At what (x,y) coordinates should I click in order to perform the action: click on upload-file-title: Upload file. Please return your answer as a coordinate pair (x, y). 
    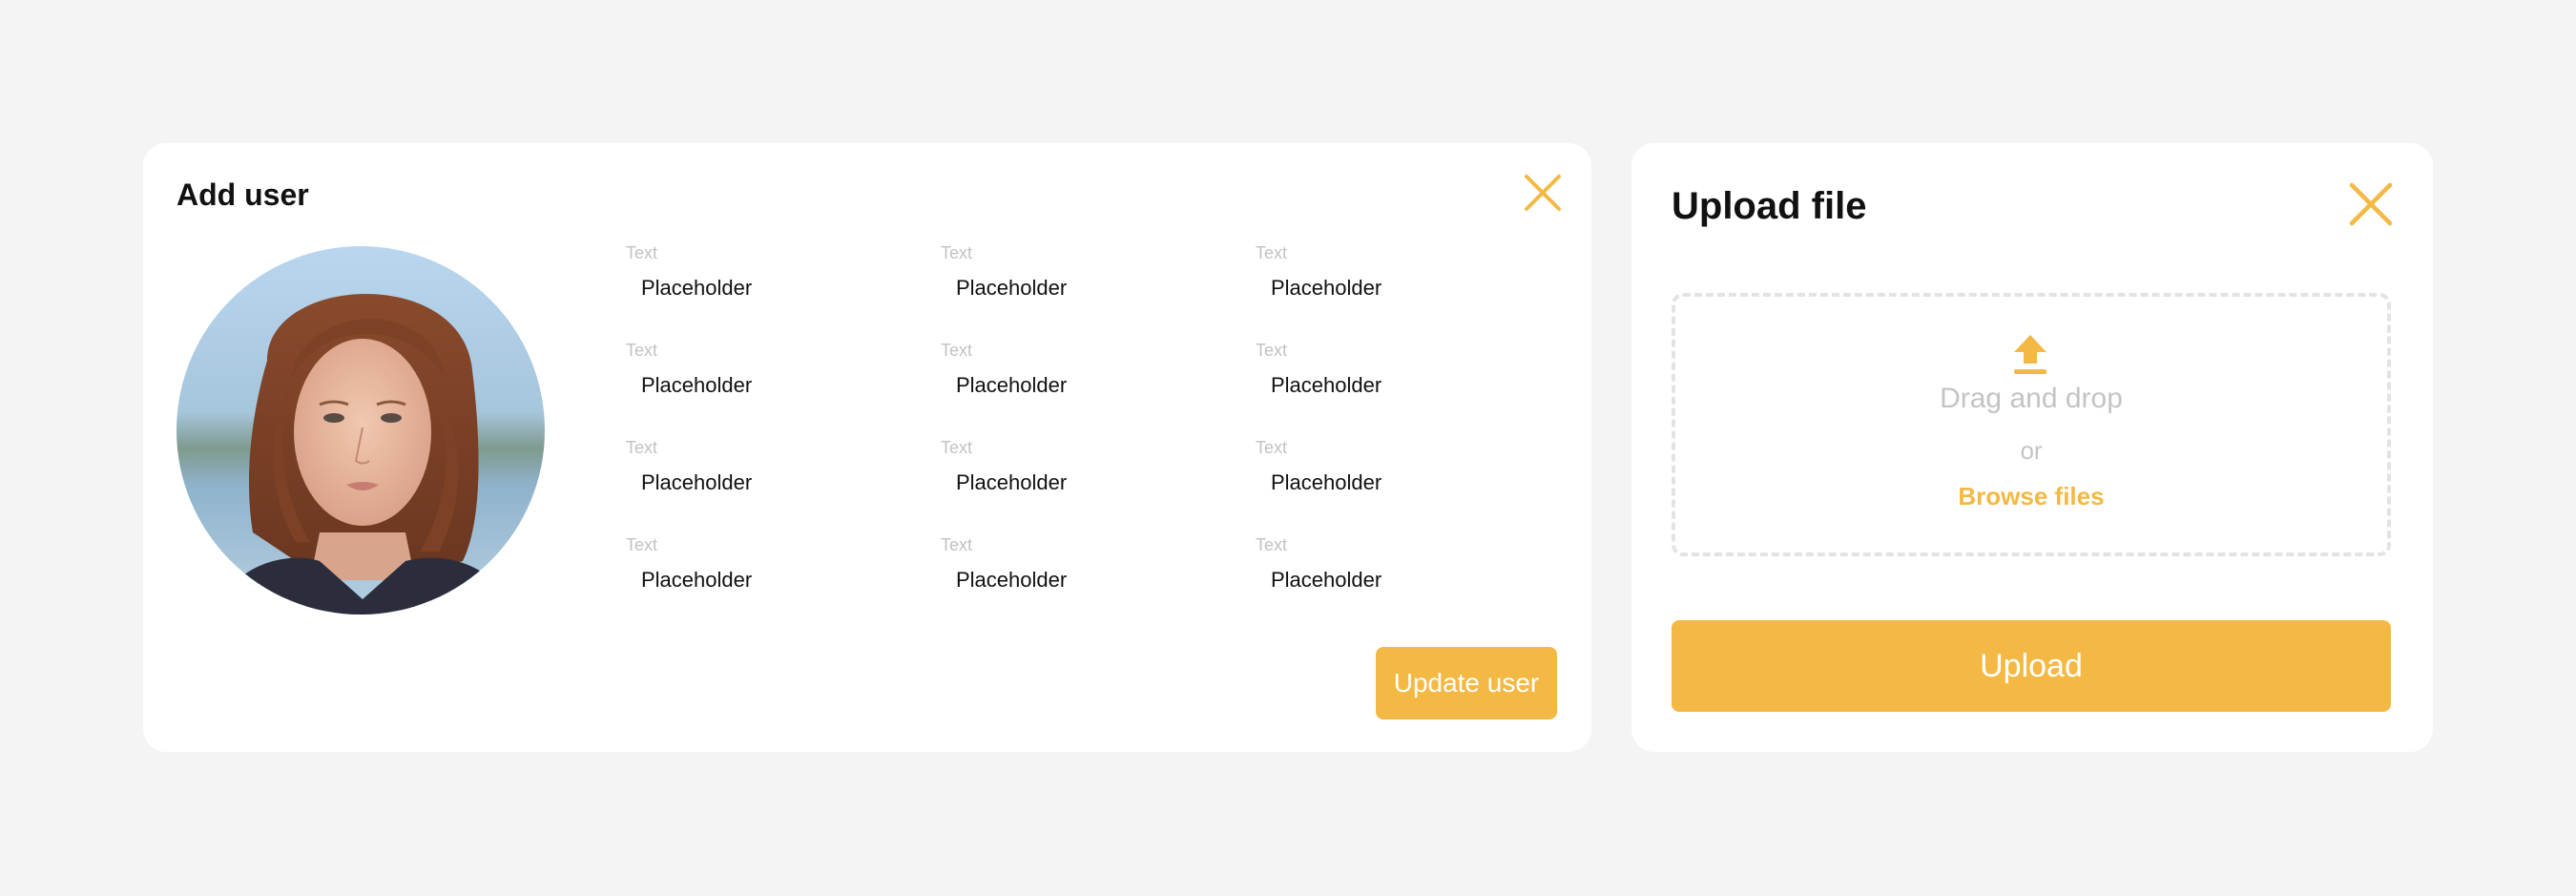
    Looking at the image, I should click on (1769, 206).